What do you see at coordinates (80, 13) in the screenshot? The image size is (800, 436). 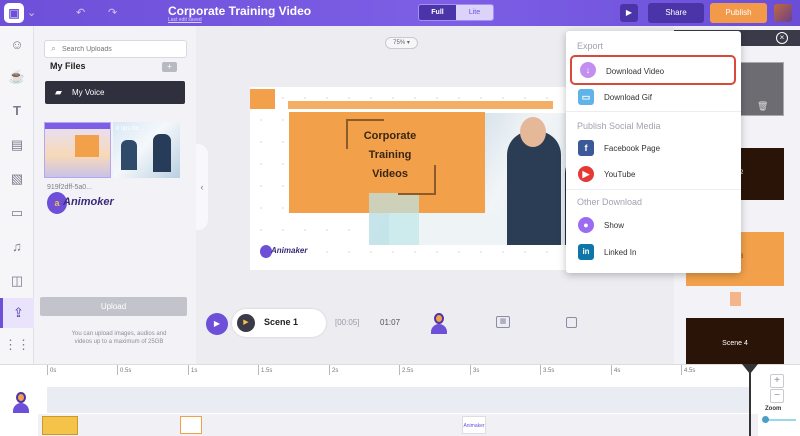 I see `undo-icon: ↶` at bounding box center [80, 13].